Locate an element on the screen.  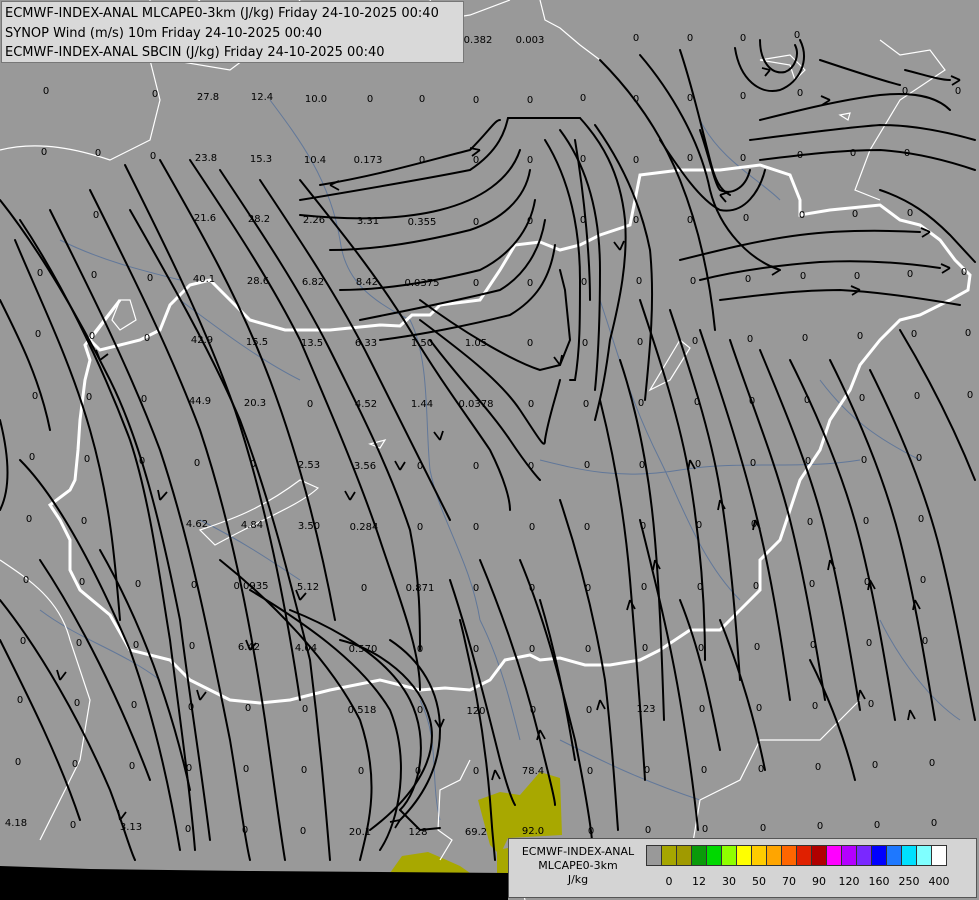
station-value: 42.9 is located at coordinates (202, 340).